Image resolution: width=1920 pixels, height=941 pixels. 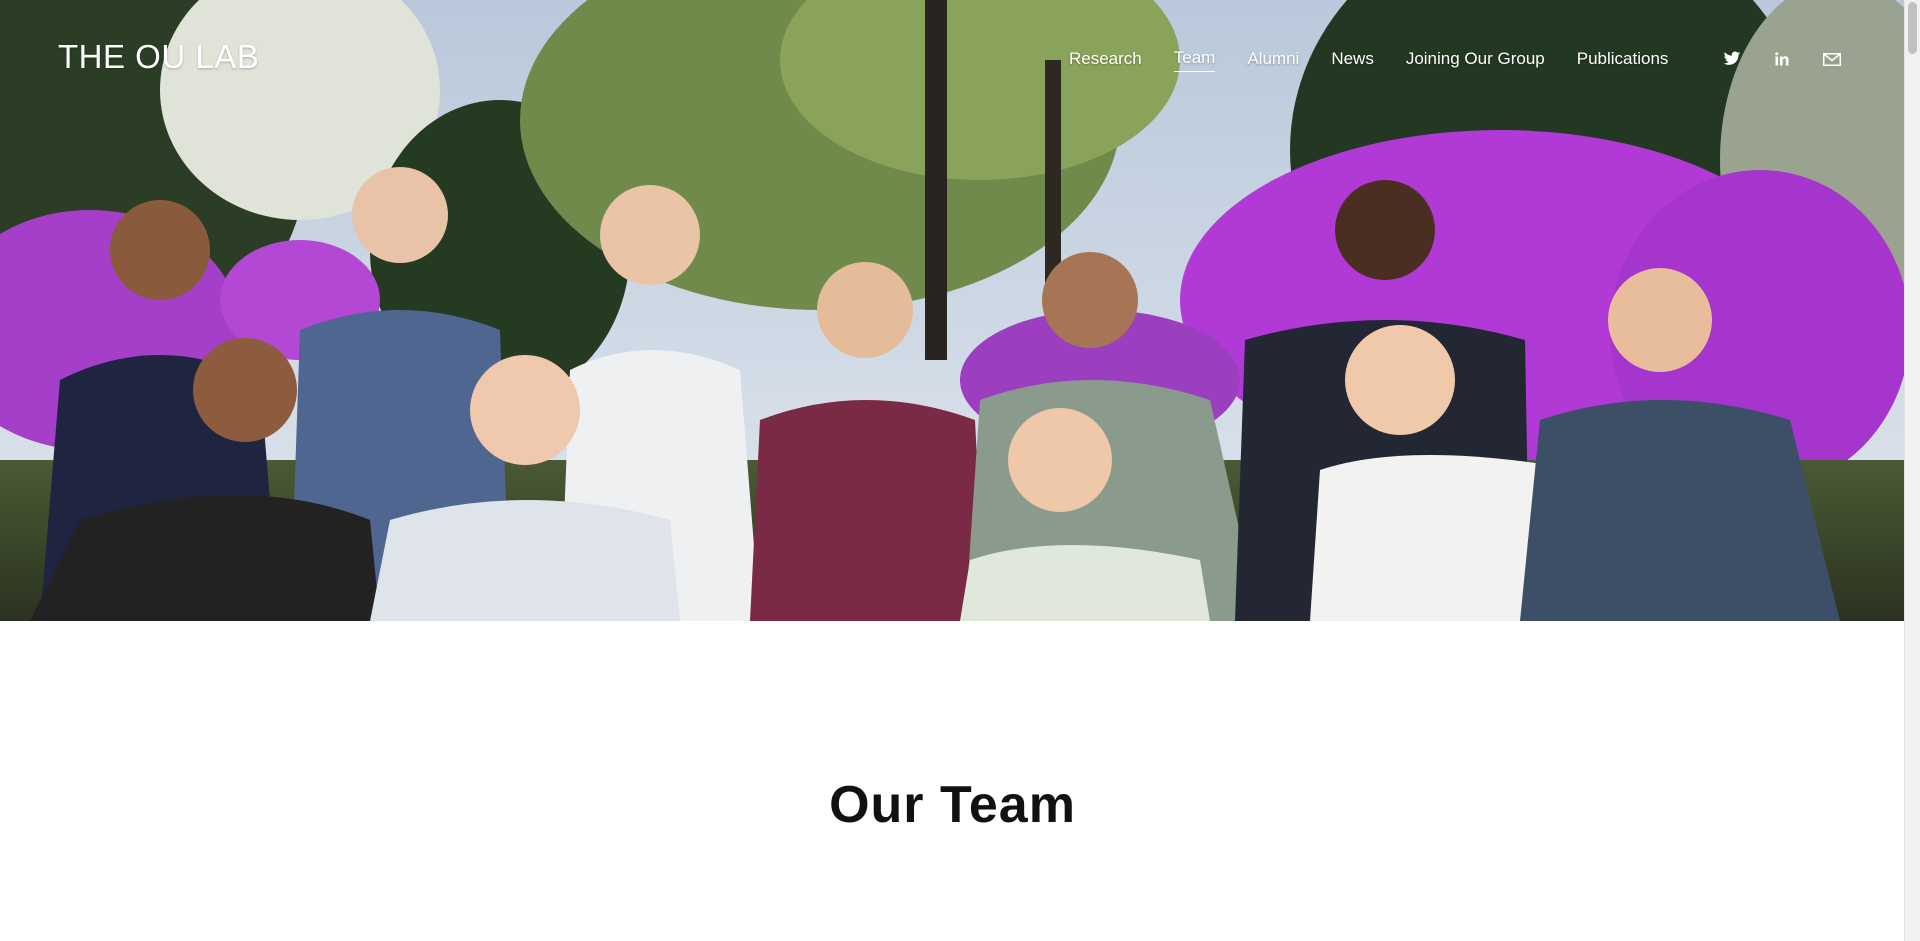 I want to click on nav-link-alumni: Alumni, so click(x=1273, y=60).